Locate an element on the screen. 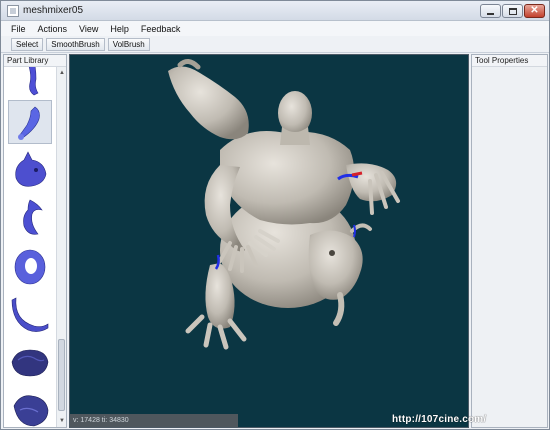 This screenshot has width=550, height=430. tool-properties-title: Tool Properties is located at coordinates (509, 61).